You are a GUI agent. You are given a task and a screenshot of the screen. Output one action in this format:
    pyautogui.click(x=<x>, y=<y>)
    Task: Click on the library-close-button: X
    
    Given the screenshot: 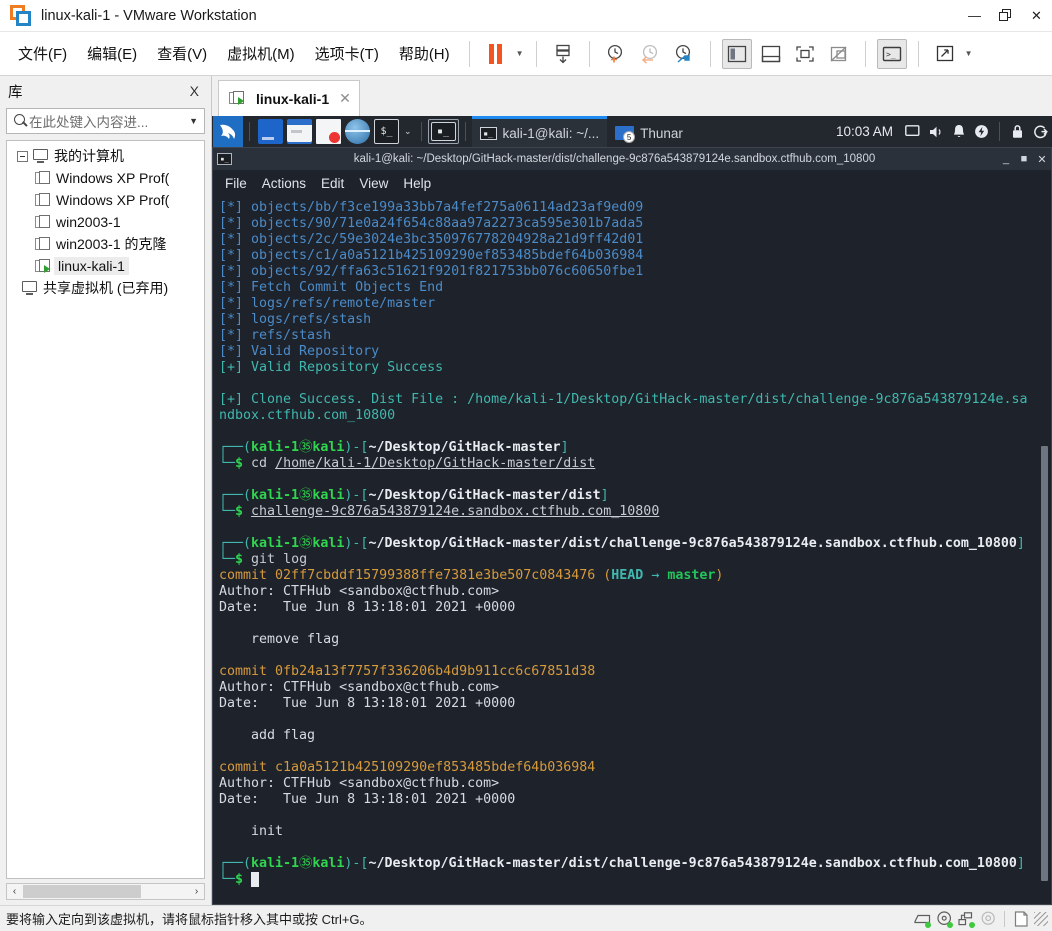 What is the action you would take?
    pyautogui.click(x=194, y=91)
    